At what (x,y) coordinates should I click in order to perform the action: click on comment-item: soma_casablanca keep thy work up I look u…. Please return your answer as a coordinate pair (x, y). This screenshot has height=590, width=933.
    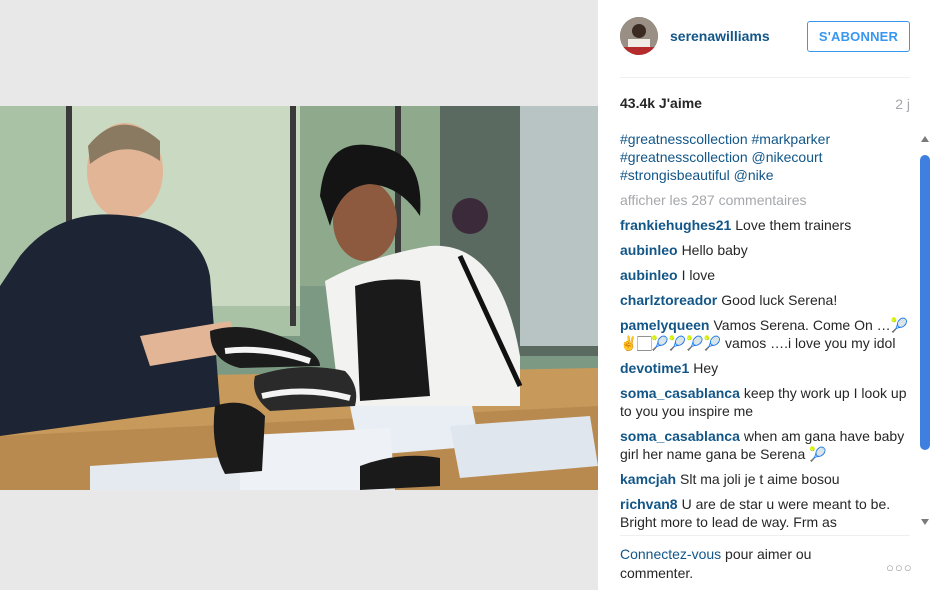
    Looking at the image, I should click on (767, 402).